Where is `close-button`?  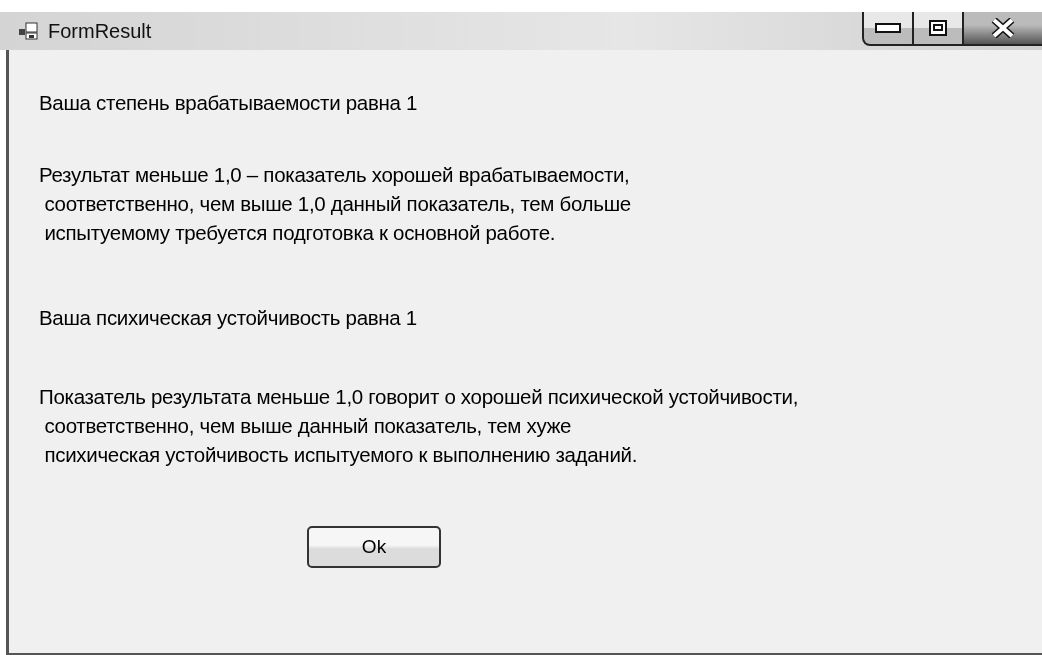 close-button is located at coordinates (1003, 29).